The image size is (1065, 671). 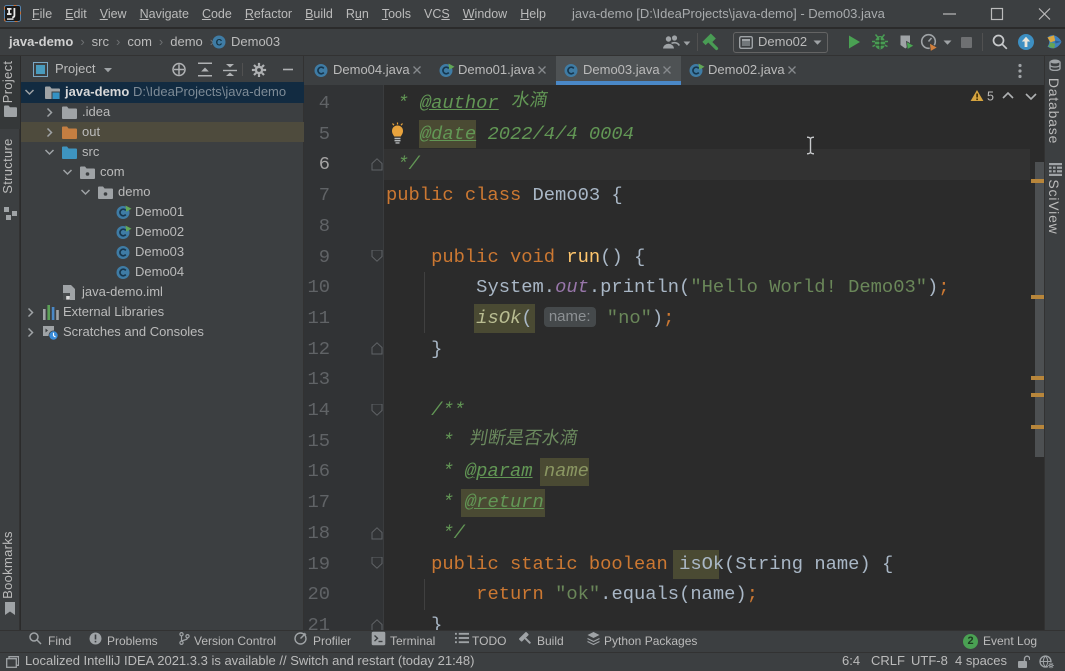 What do you see at coordinates (219, 42) in the screenshot?
I see `svg-text: C` at bounding box center [219, 42].